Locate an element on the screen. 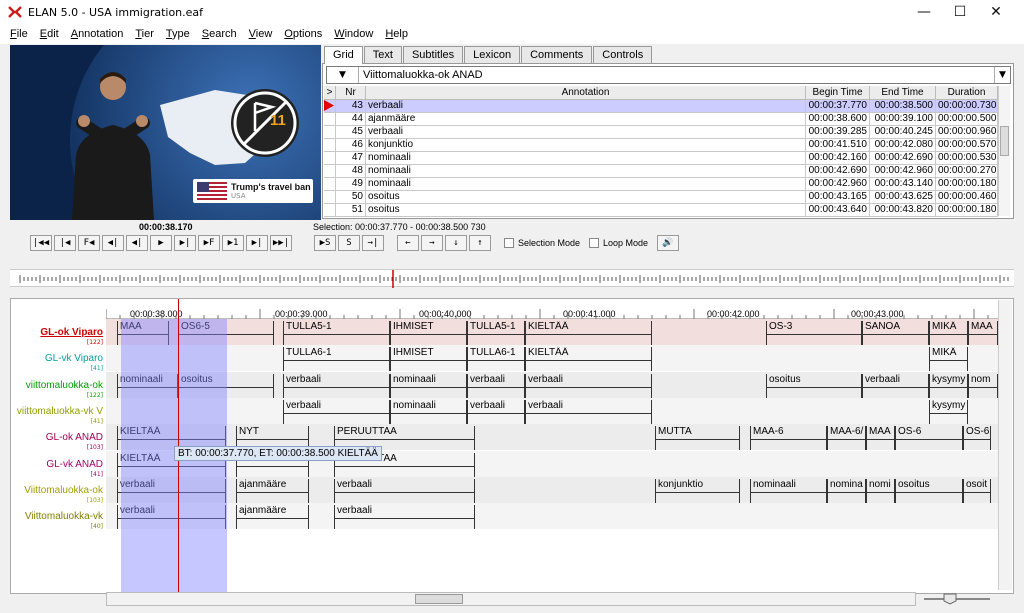  annotation: MAA-6 is located at coordinates (788, 438).